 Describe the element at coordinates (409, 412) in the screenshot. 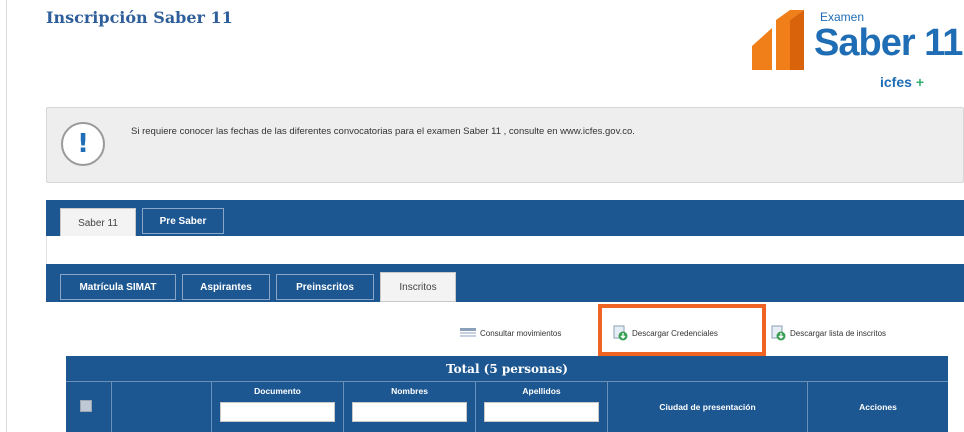

I see `nombres-filter-input` at that location.